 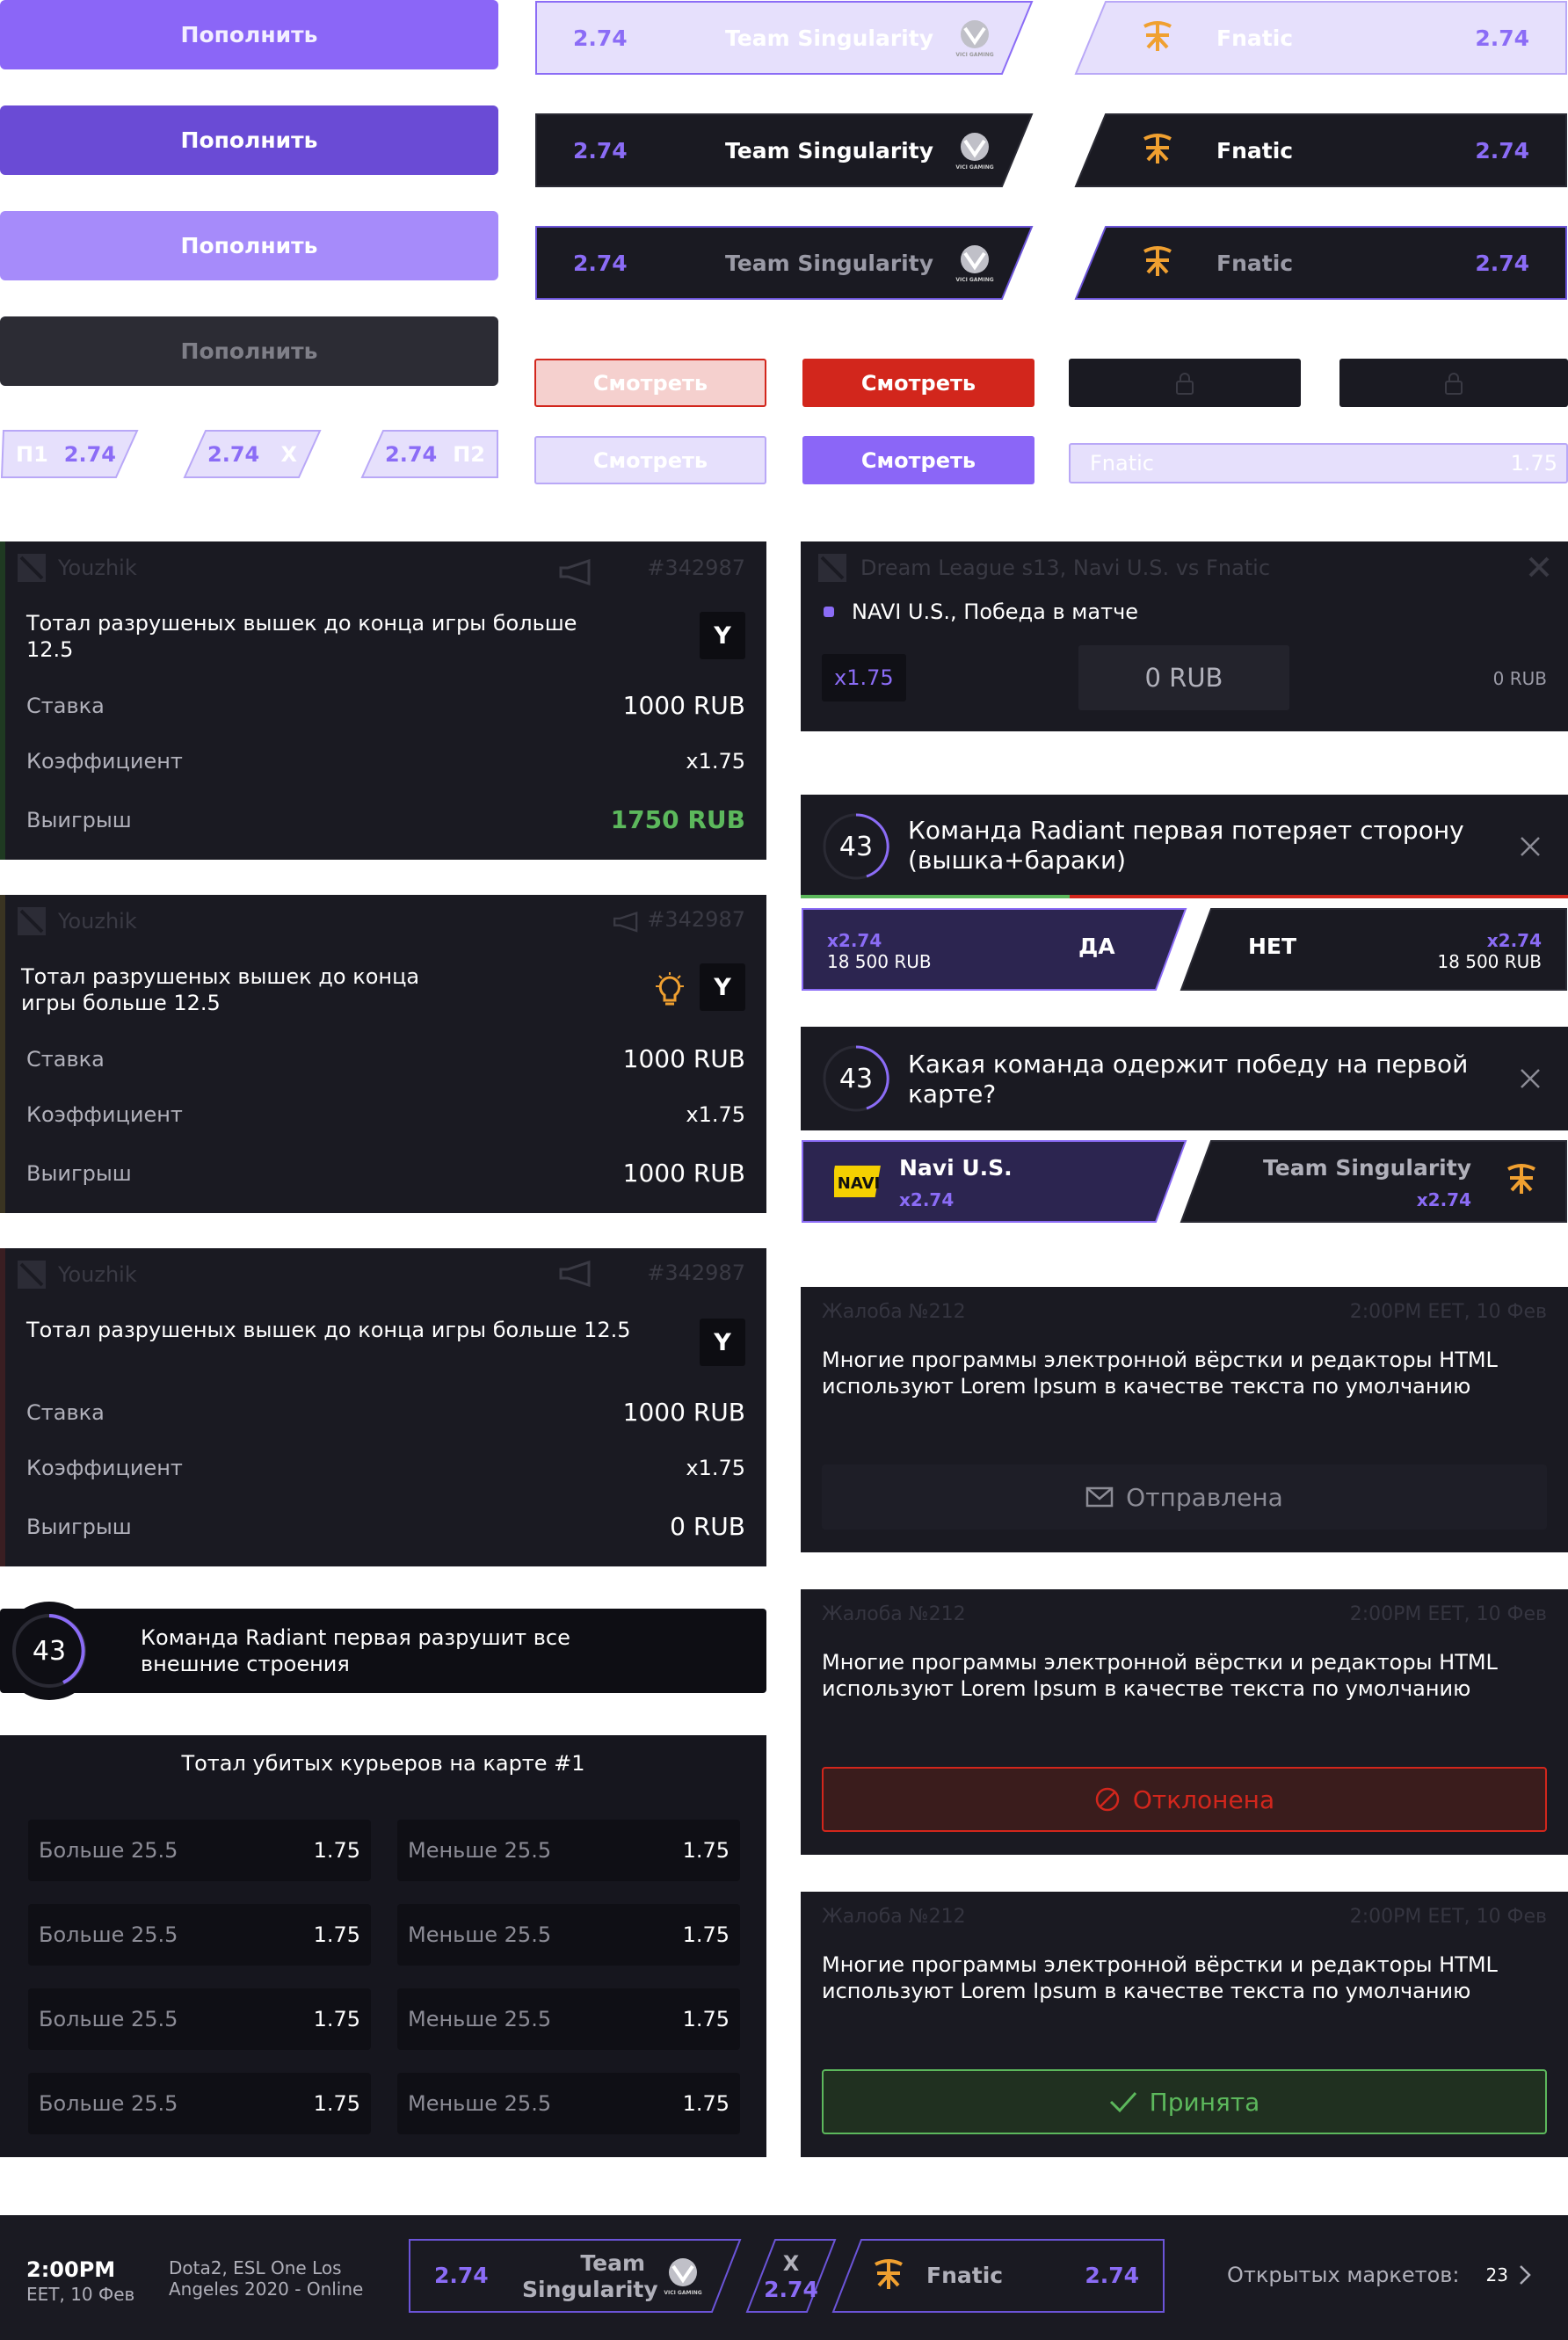 I want to click on answer-badge: Y, so click(x=722, y=635).